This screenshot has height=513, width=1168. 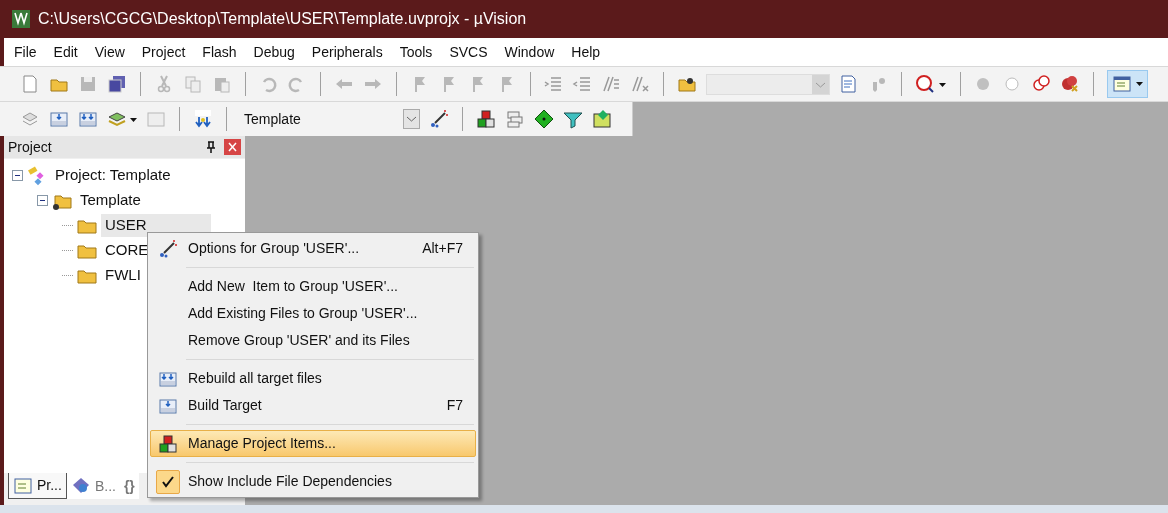 I want to click on tree-item: Template, so click(x=110, y=200).